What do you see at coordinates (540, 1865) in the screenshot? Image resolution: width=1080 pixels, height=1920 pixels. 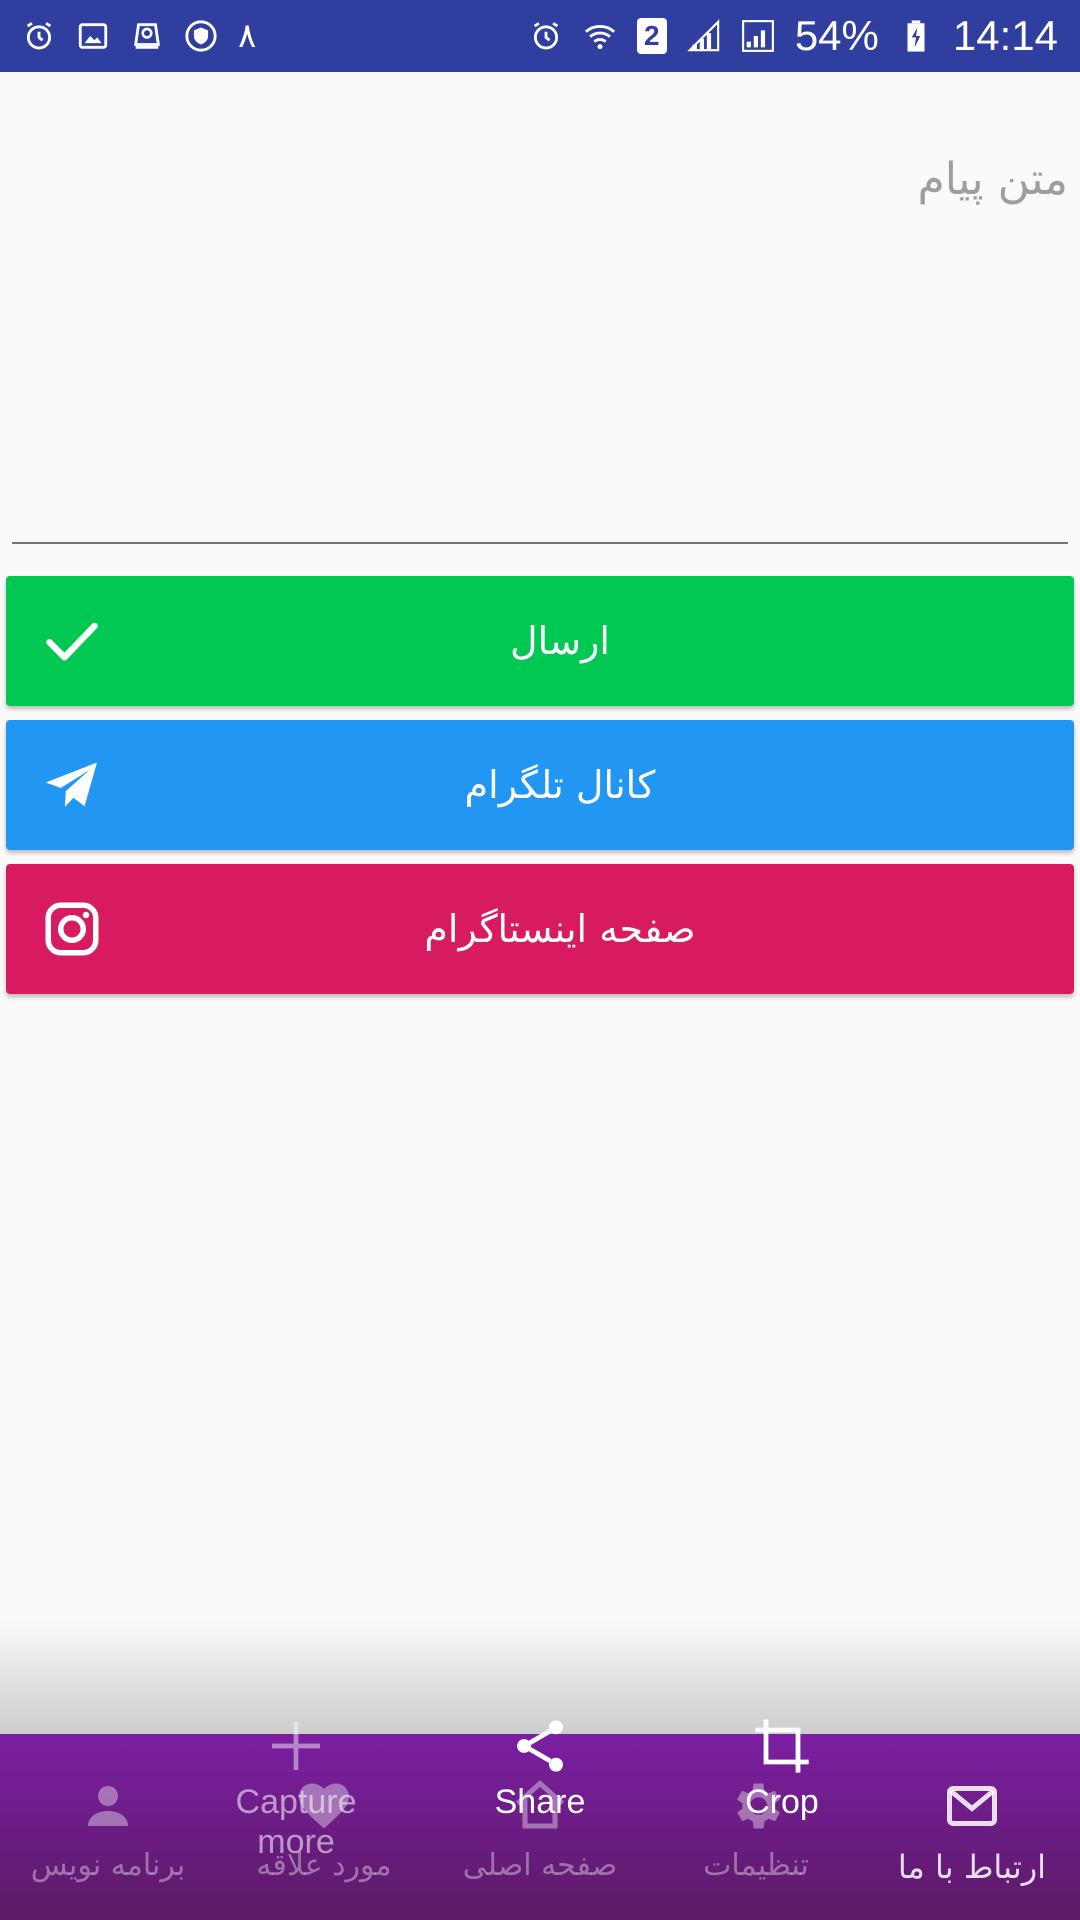 I see `nav-label-home: صفحه اصلی` at bounding box center [540, 1865].